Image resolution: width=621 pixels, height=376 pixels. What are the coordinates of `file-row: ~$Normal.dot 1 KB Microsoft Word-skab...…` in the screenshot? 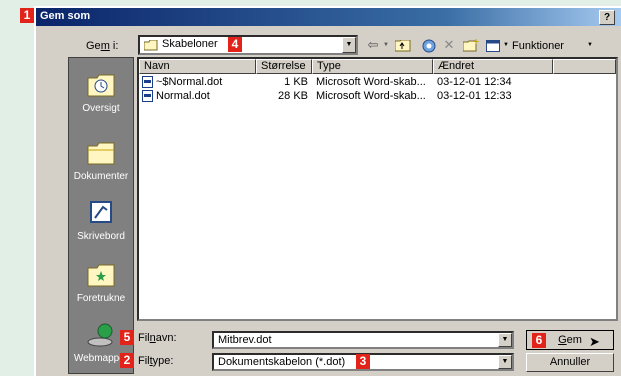 It's located at (377, 82).